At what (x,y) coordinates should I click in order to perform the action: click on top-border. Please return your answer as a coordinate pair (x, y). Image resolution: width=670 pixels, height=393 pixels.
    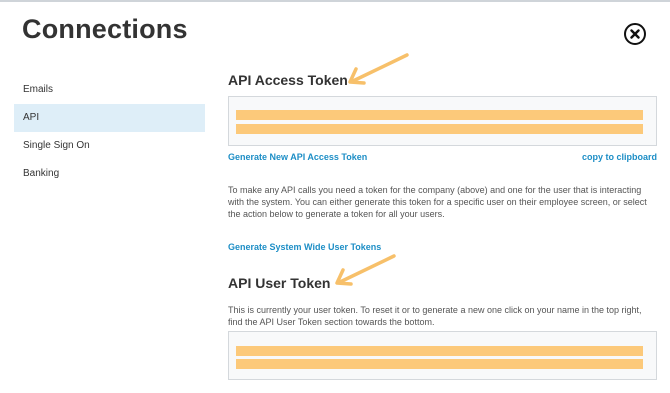
    Looking at the image, I should click on (335, 1).